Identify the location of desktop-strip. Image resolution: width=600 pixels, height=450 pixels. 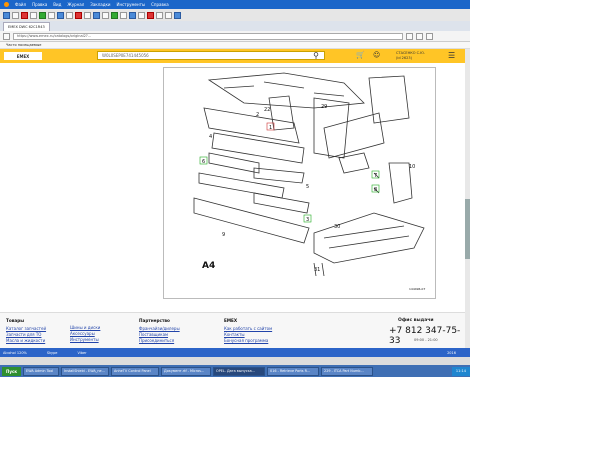
(235, 361).